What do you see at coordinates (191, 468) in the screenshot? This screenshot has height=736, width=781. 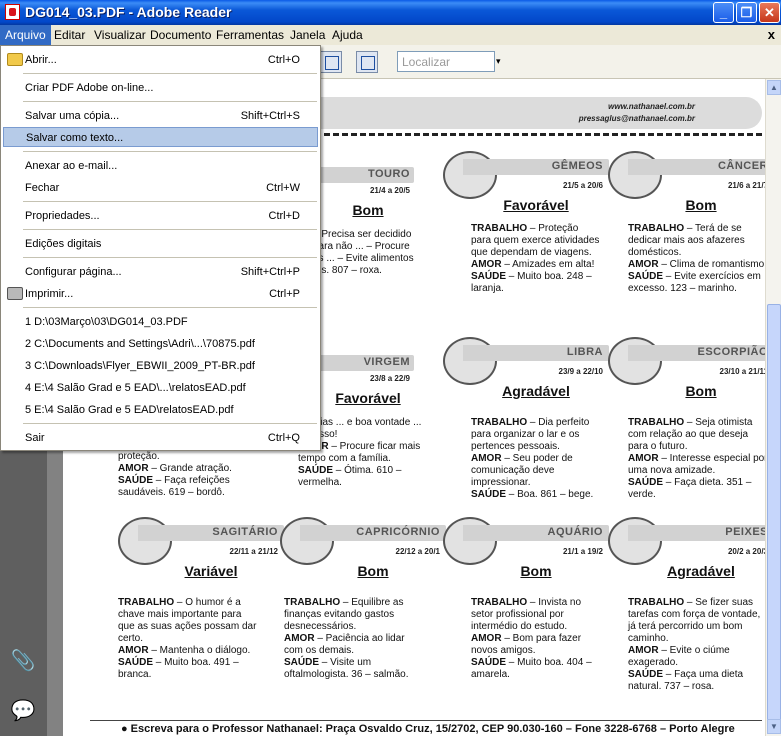 I see `text-amor: – Grande atração.` at bounding box center [191, 468].